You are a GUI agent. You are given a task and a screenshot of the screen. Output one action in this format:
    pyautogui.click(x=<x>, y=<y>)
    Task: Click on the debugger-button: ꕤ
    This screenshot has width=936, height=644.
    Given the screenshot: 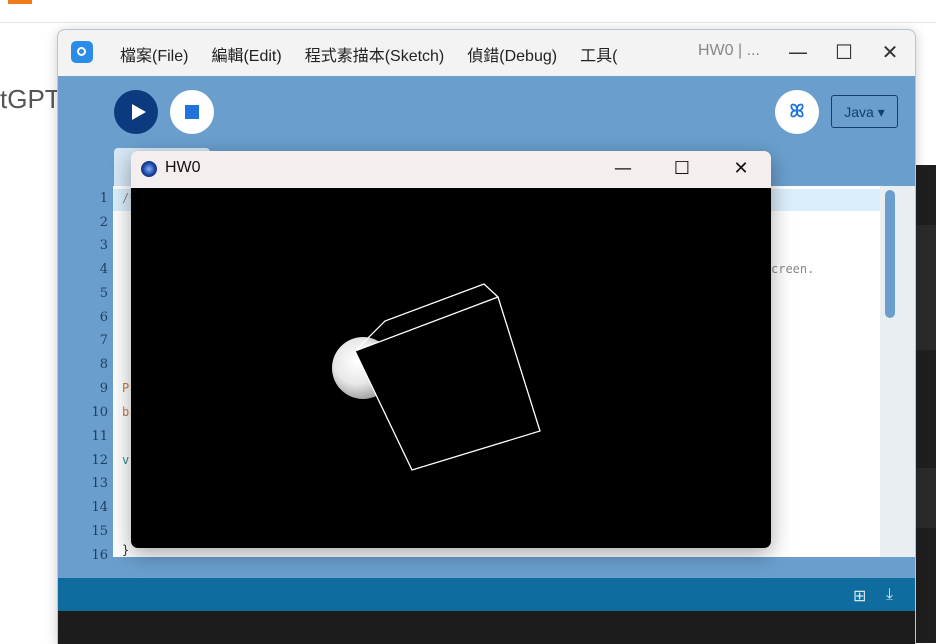 What is the action you would take?
    pyautogui.click(x=797, y=112)
    